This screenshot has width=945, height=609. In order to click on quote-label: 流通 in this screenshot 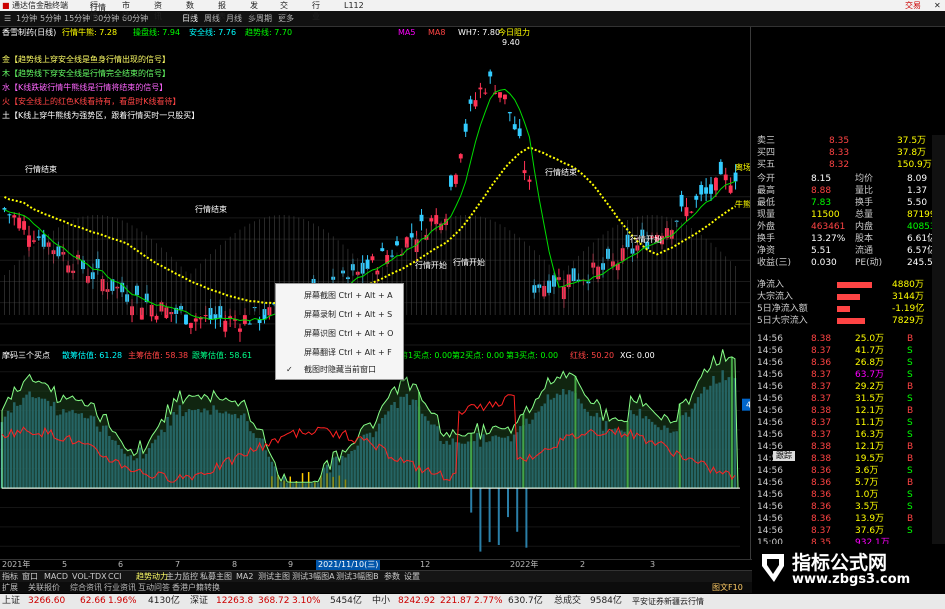, I will do `click(864, 251)`.